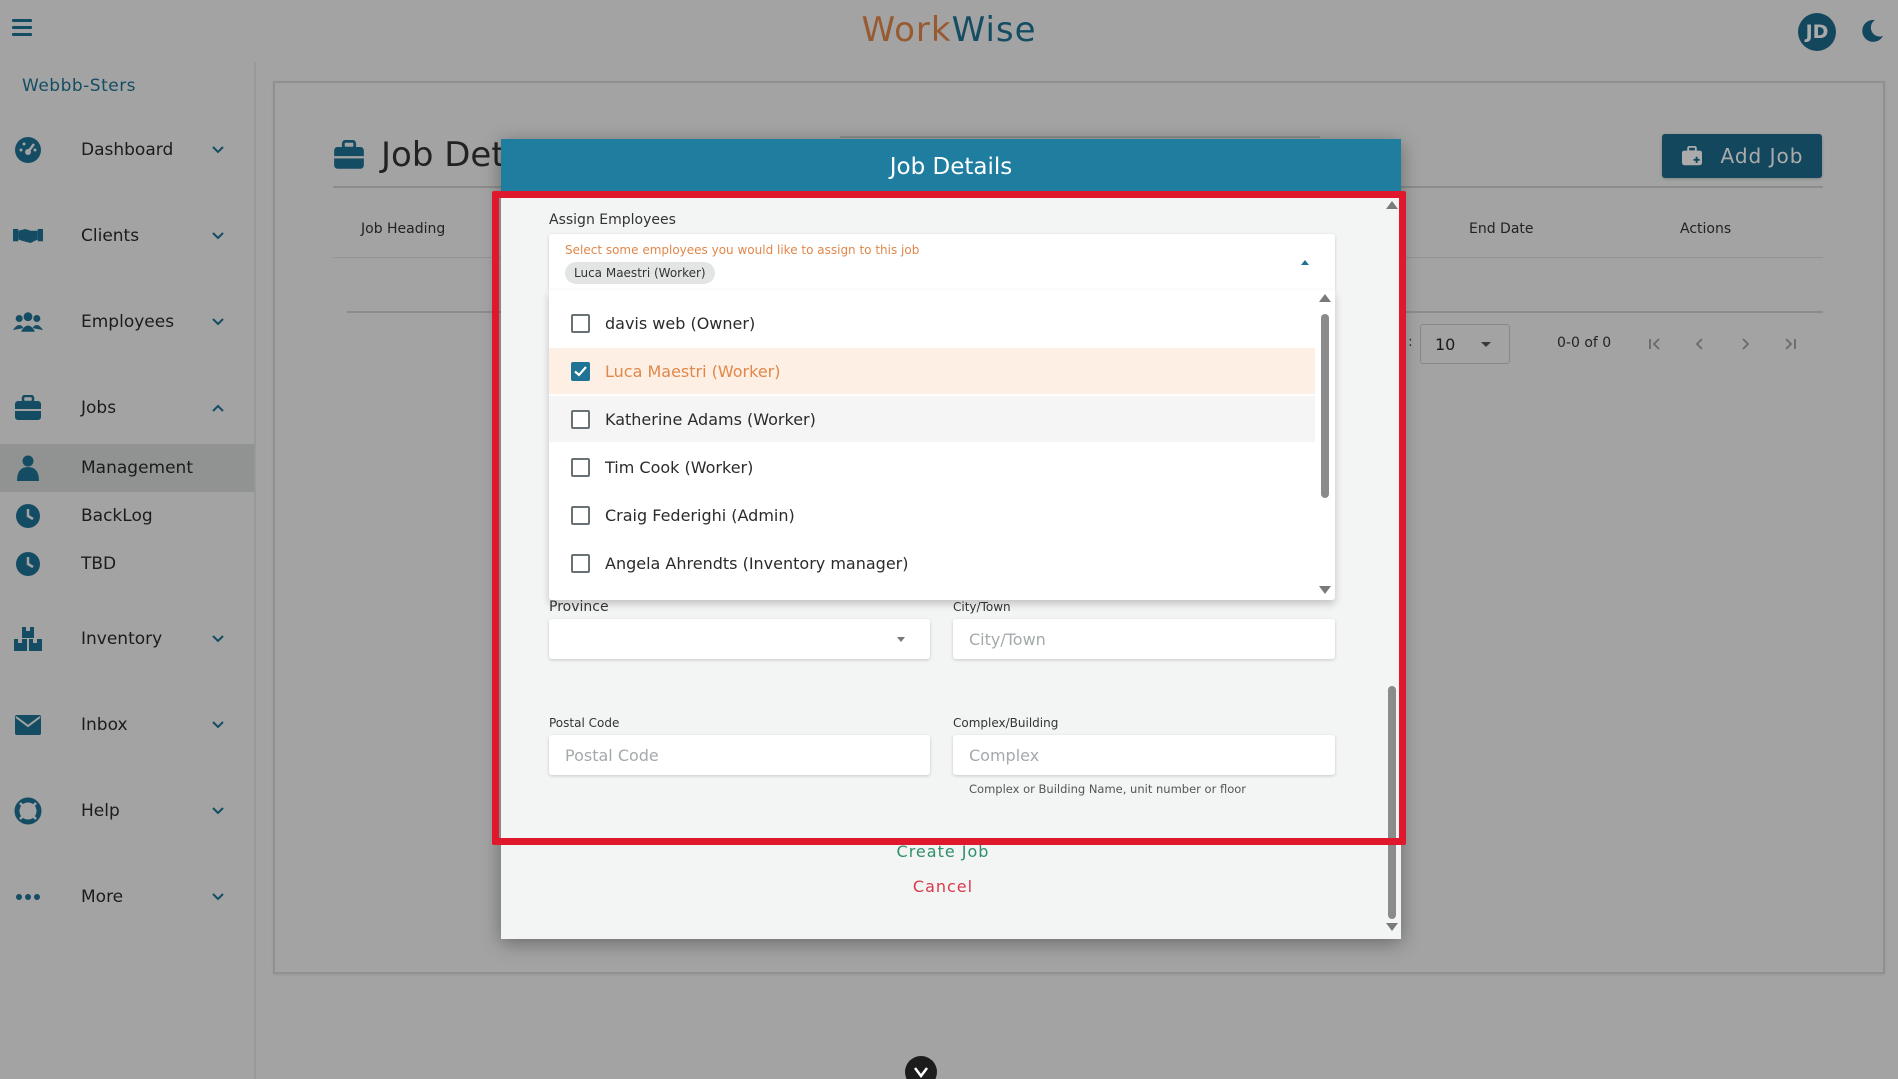 This screenshot has width=1898, height=1079. What do you see at coordinates (932, 323) in the screenshot?
I see `option-davis-web: davis web (Owner)` at bounding box center [932, 323].